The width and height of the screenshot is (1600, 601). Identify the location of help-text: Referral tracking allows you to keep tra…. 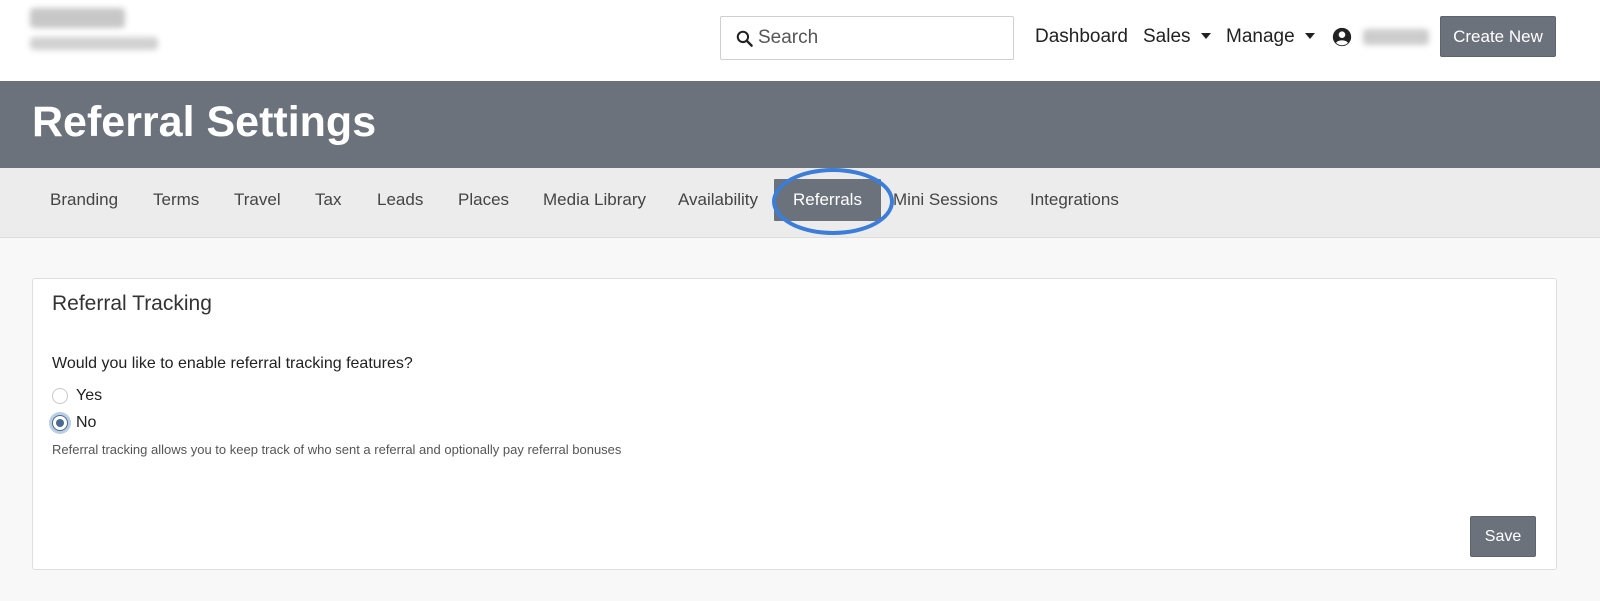
(337, 449).